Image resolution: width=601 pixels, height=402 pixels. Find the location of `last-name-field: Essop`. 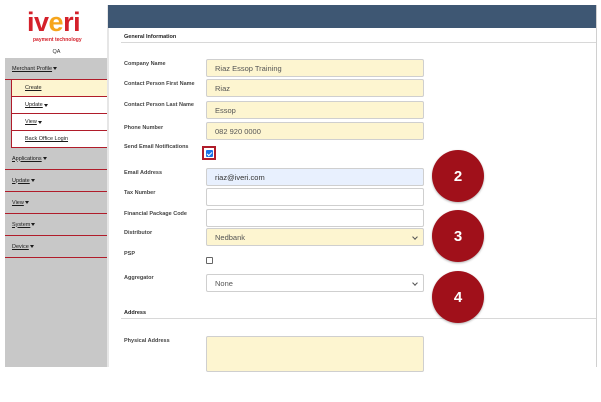

last-name-field: Essop is located at coordinates (315, 110).